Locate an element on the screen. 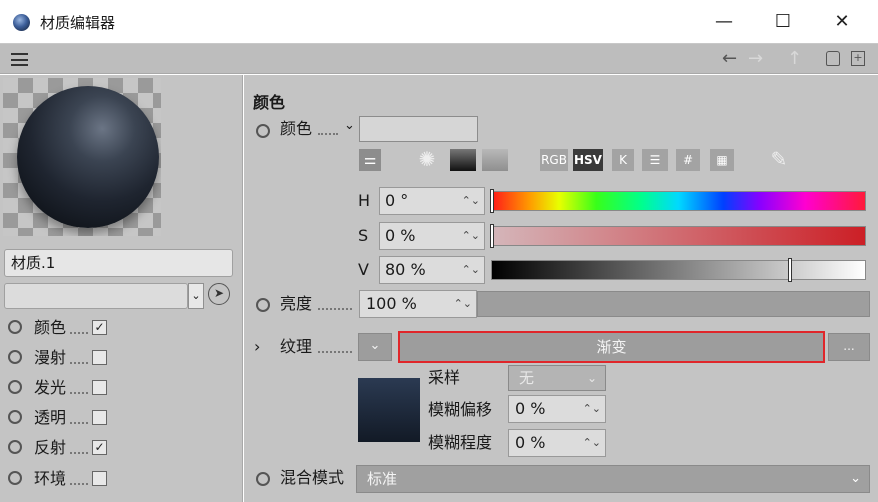 This screenshot has height=502, width=878. s-label: S is located at coordinates (363, 235).